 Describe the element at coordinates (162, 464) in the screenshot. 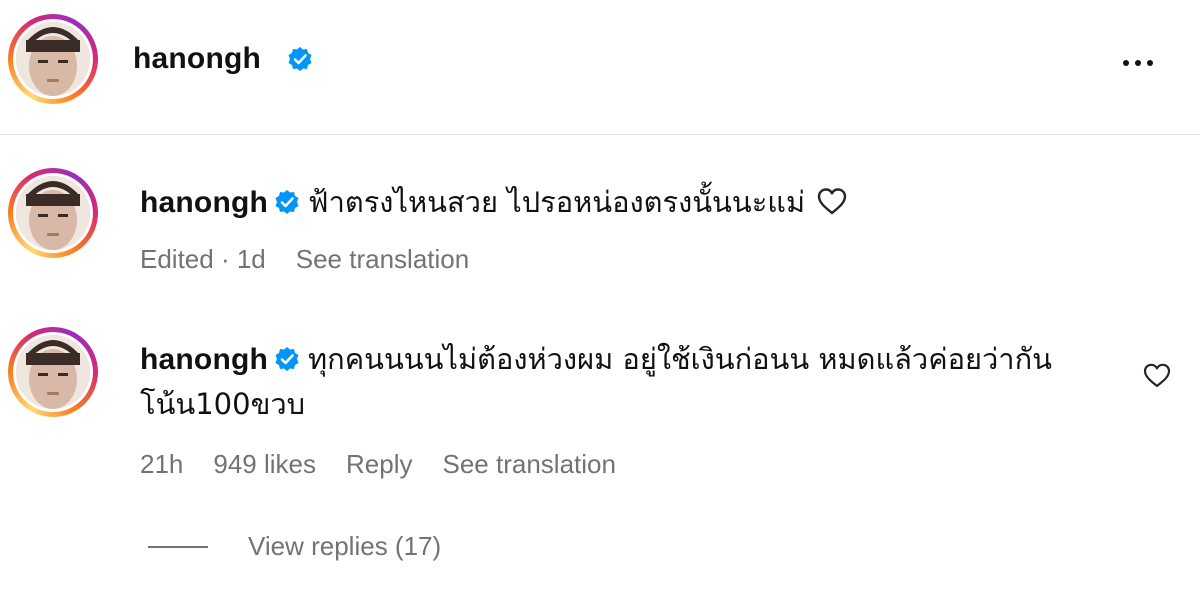

I see `comment-time: 21h` at that location.